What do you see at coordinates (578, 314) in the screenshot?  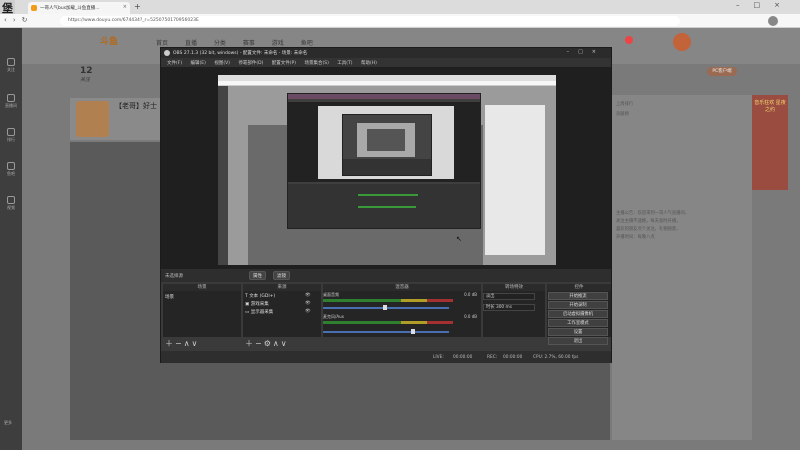 I see `virtual-camera-button: 启动虚拟摄像机` at bounding box center [578, 314].